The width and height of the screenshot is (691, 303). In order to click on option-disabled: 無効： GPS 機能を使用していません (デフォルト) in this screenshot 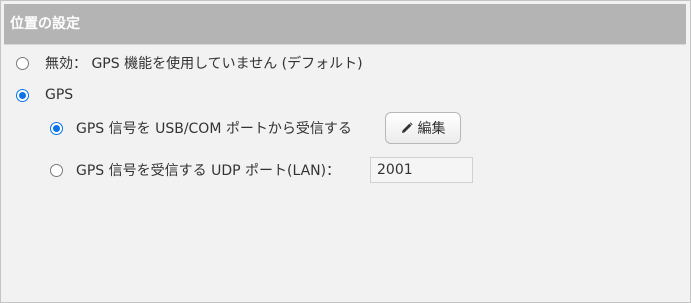, I will do `click(189, 63)`.